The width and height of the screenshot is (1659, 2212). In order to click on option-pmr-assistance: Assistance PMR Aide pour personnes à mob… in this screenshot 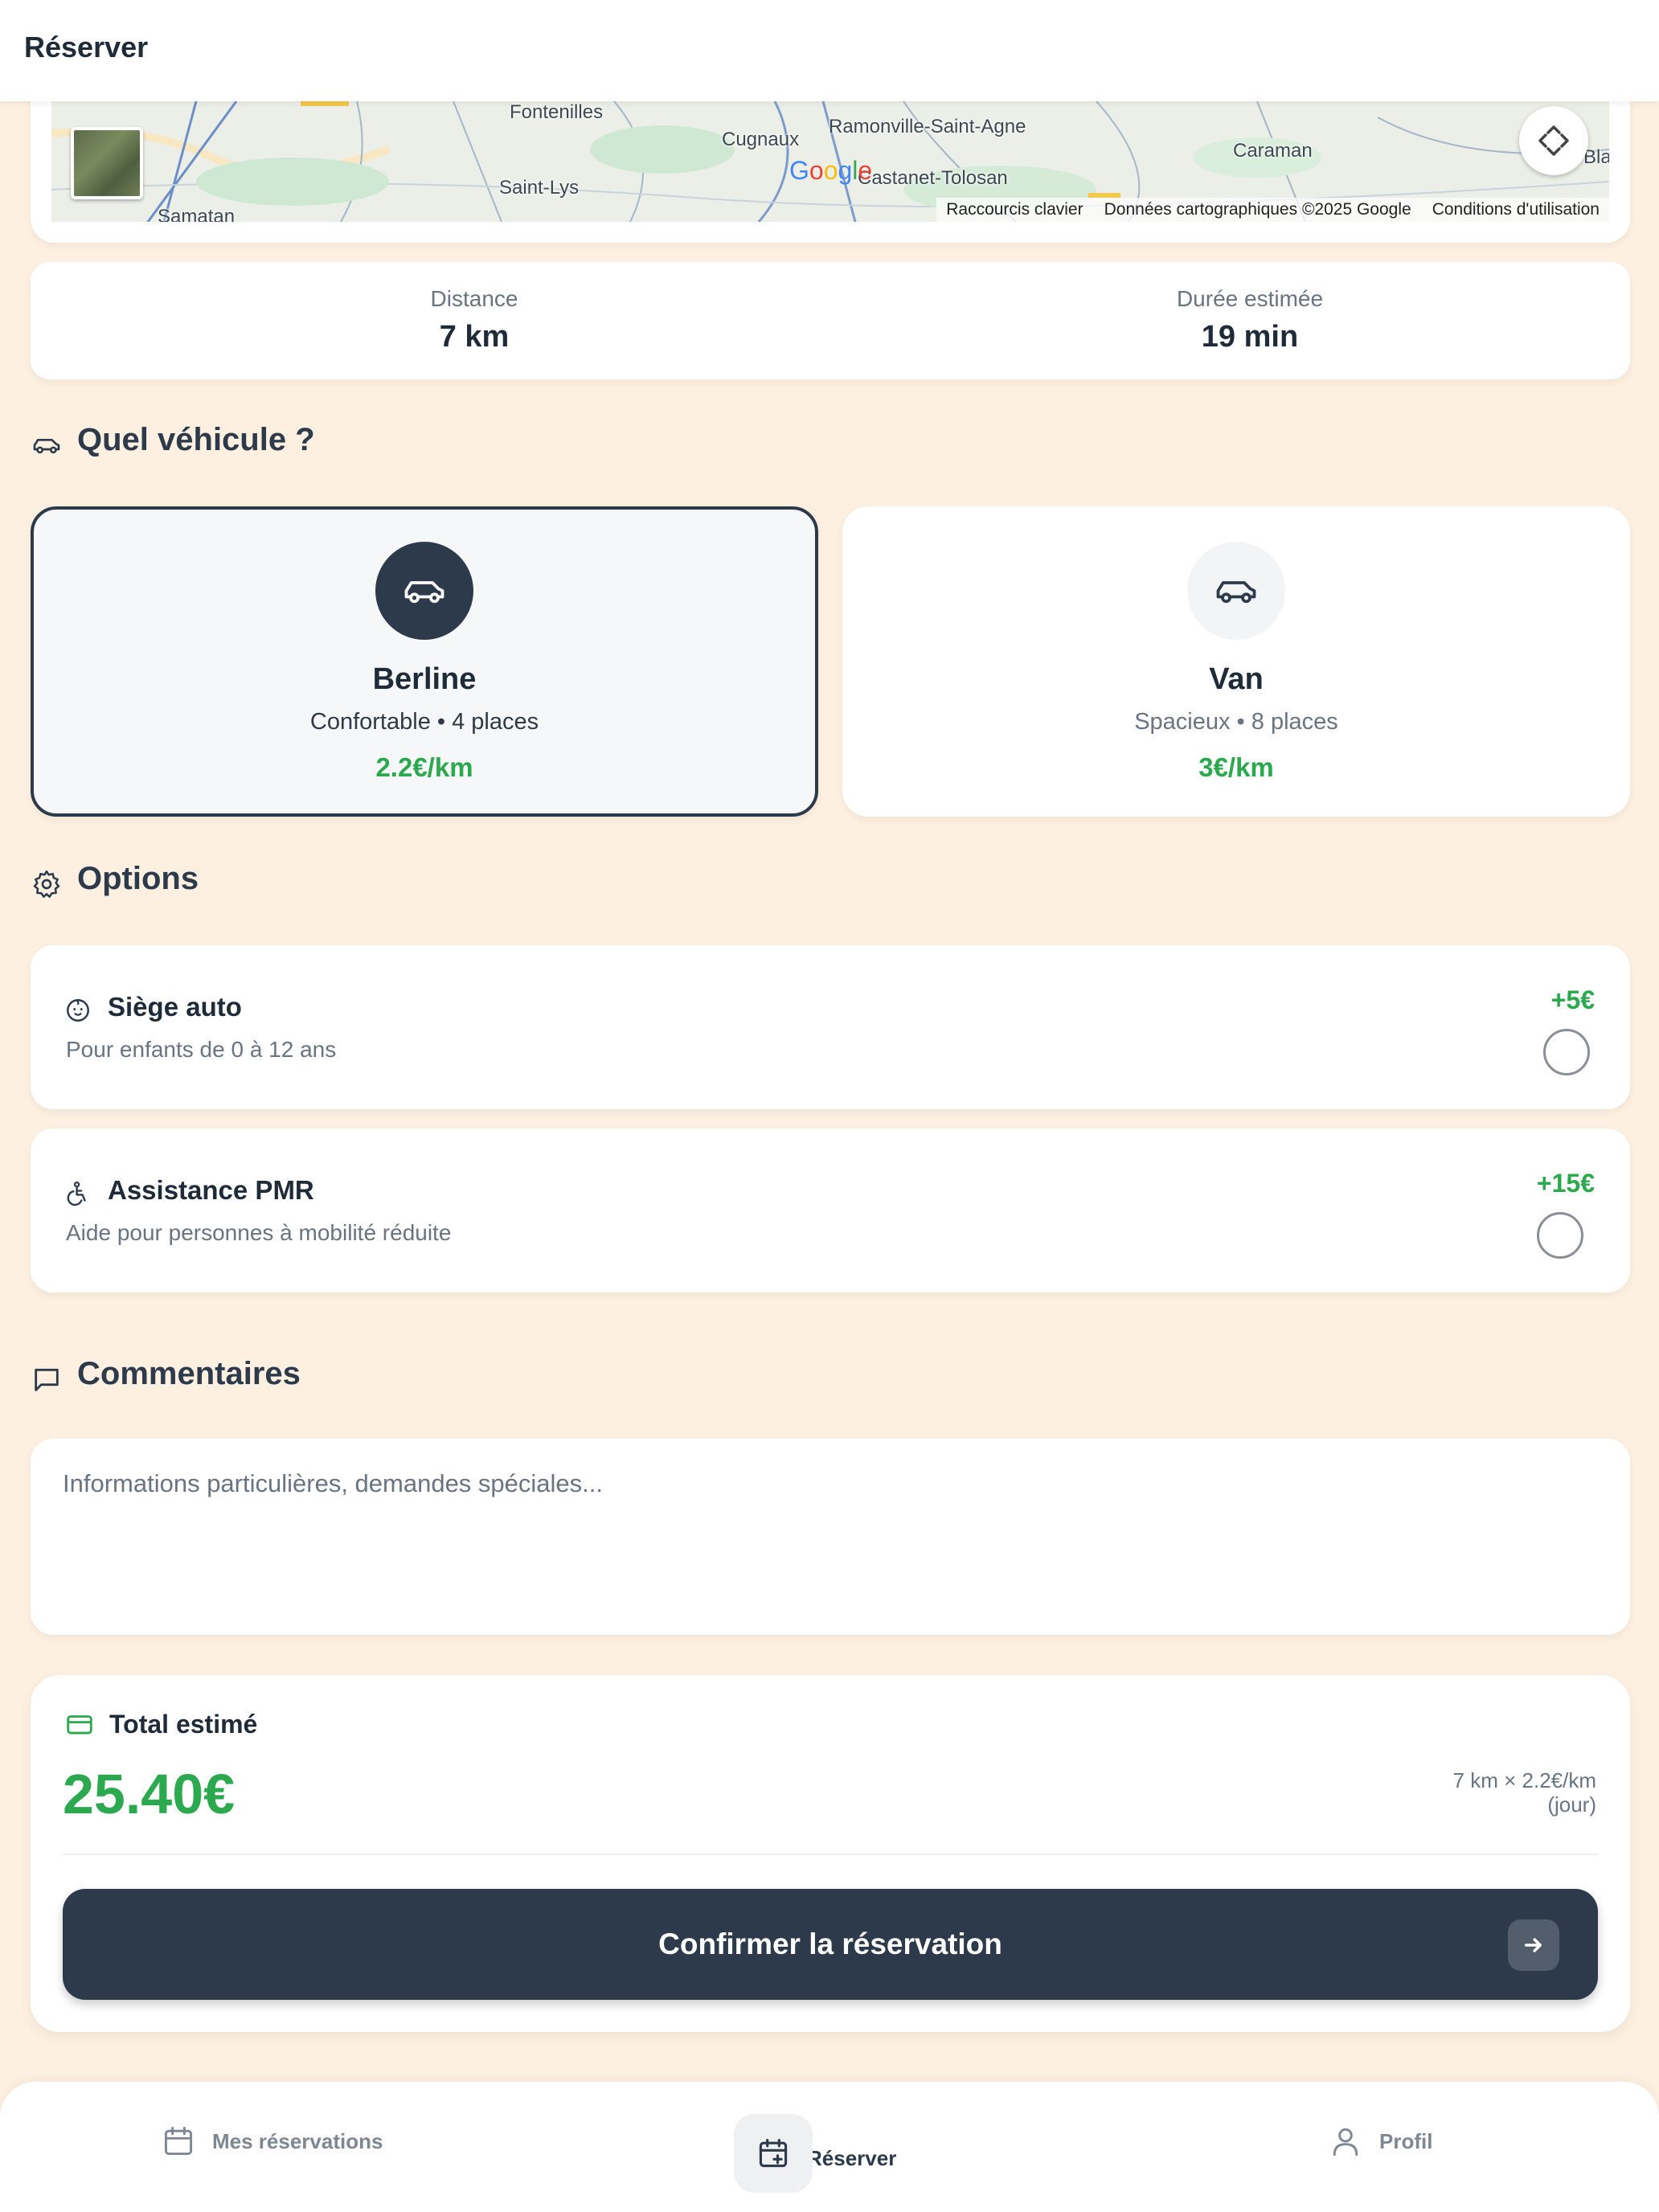, I will do `click(830, 1210)`.